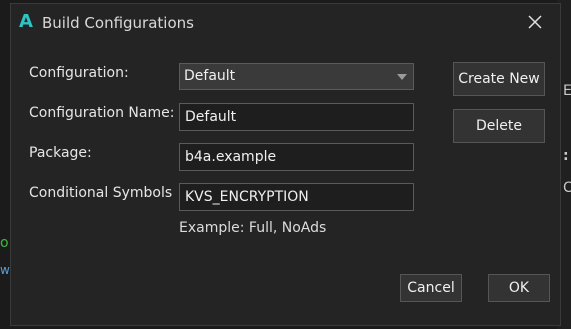  What do you see at coordinates (296, 76) in the screenshot?
I see `configuration-dropdown: Default` at bounding box center [296, 76].